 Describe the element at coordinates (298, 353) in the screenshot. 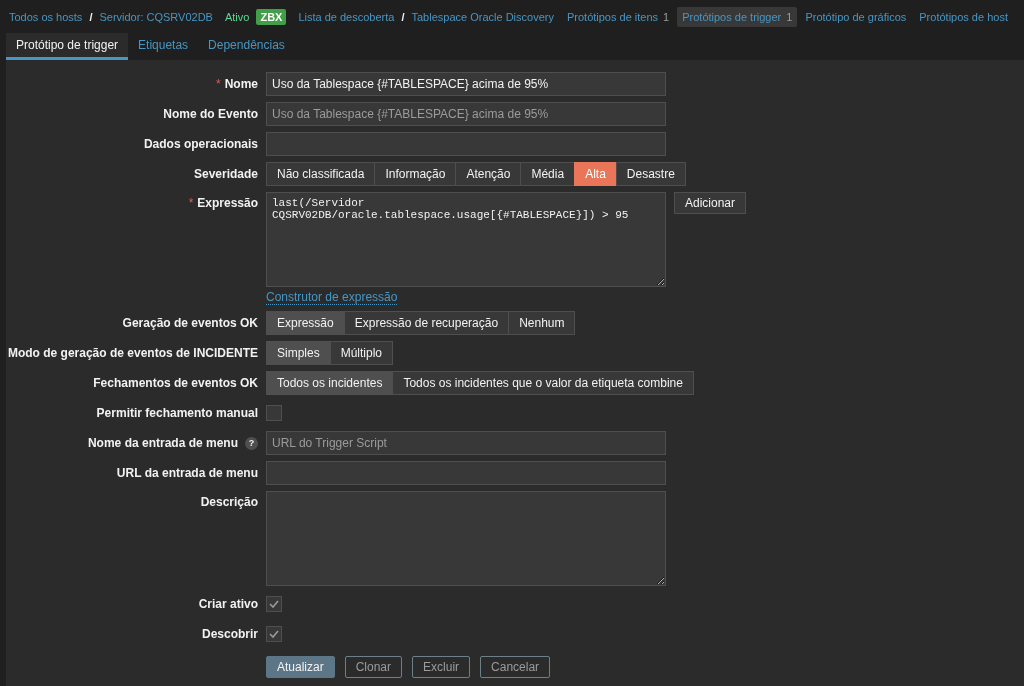

I see `segmented-option: Simples` at that location.